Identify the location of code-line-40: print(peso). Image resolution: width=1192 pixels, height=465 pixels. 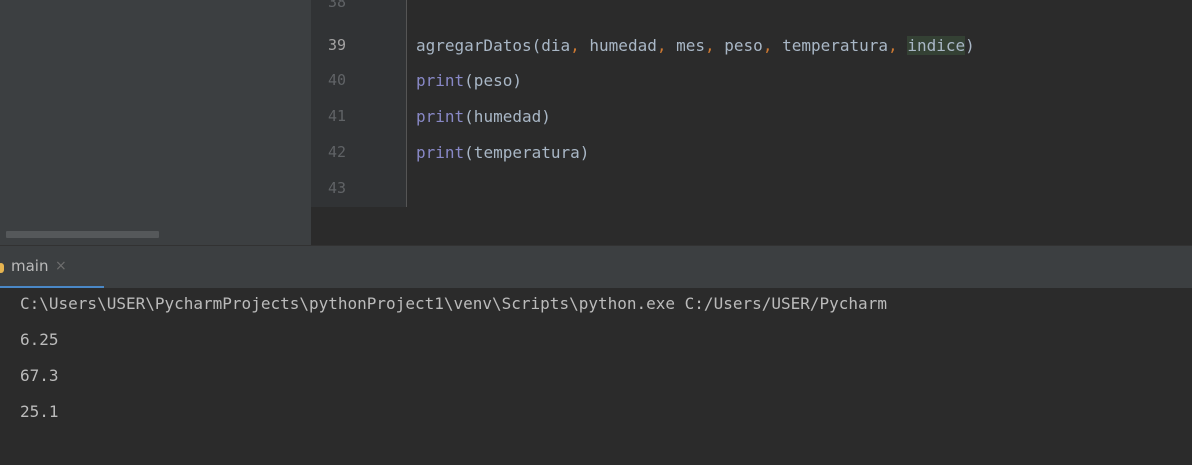
(469, 81).